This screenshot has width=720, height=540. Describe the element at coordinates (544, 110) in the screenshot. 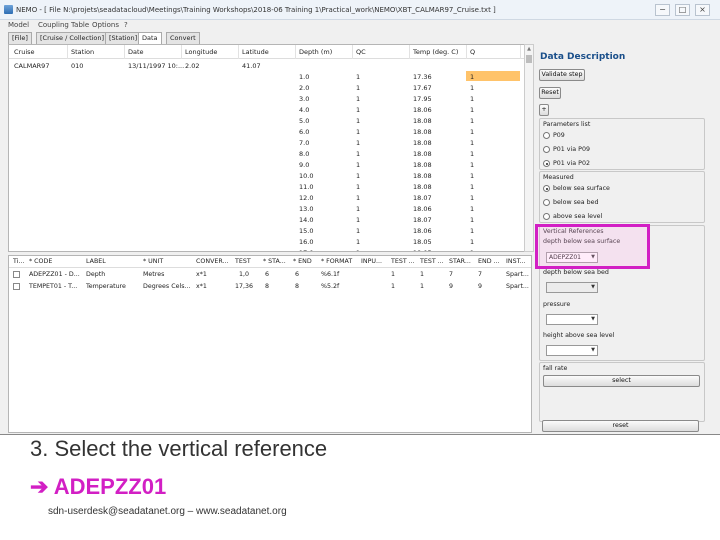

I see `plus-button: +` at that location.